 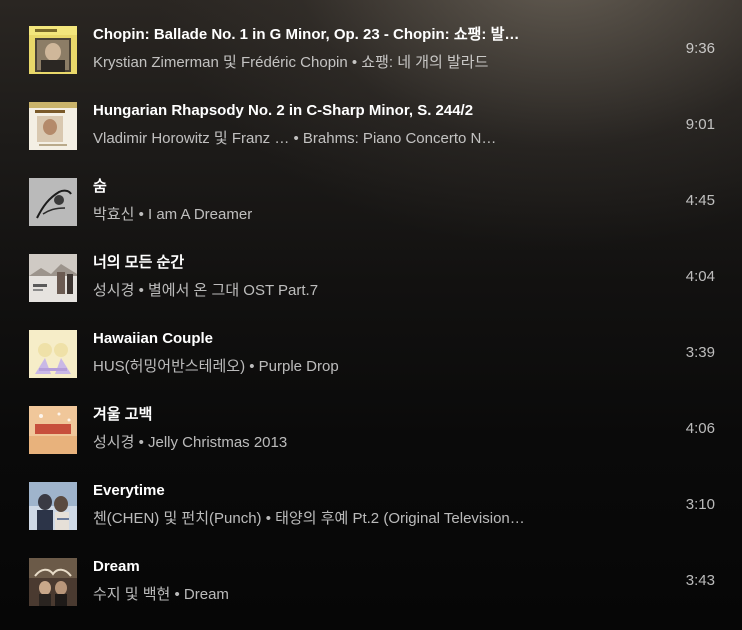 I want to click on track-title: Hawaiian Couple, so click(x=309, y=339).